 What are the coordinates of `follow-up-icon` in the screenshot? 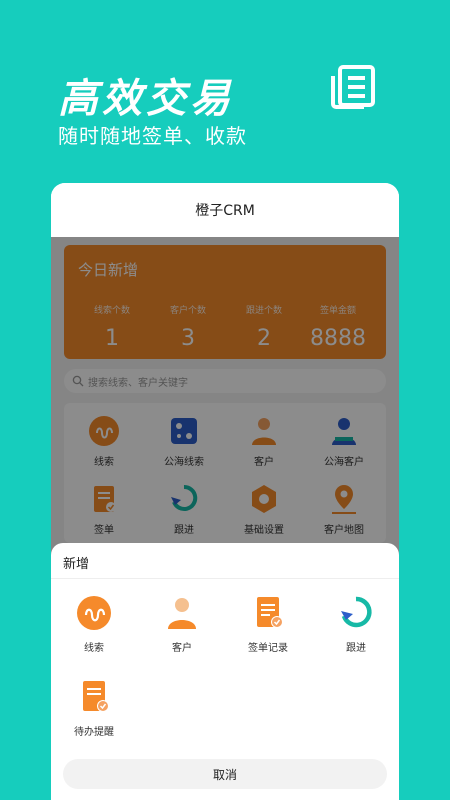 It's located at (356, 612).